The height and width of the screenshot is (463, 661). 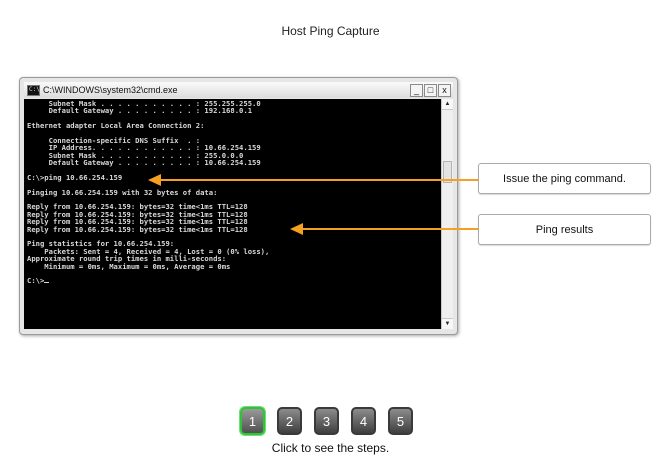 I want to click on scroll-down-arrow-icon: ▼, so click(x=447, y=323).